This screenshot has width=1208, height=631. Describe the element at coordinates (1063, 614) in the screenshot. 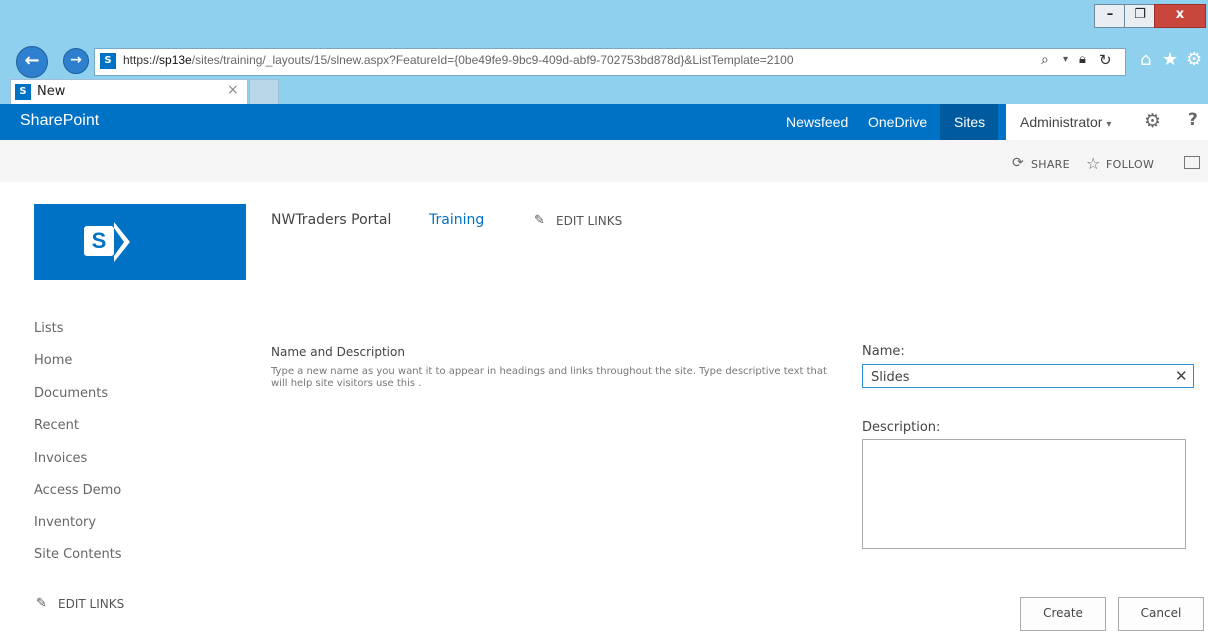

I see `create-button: Create` at that location.